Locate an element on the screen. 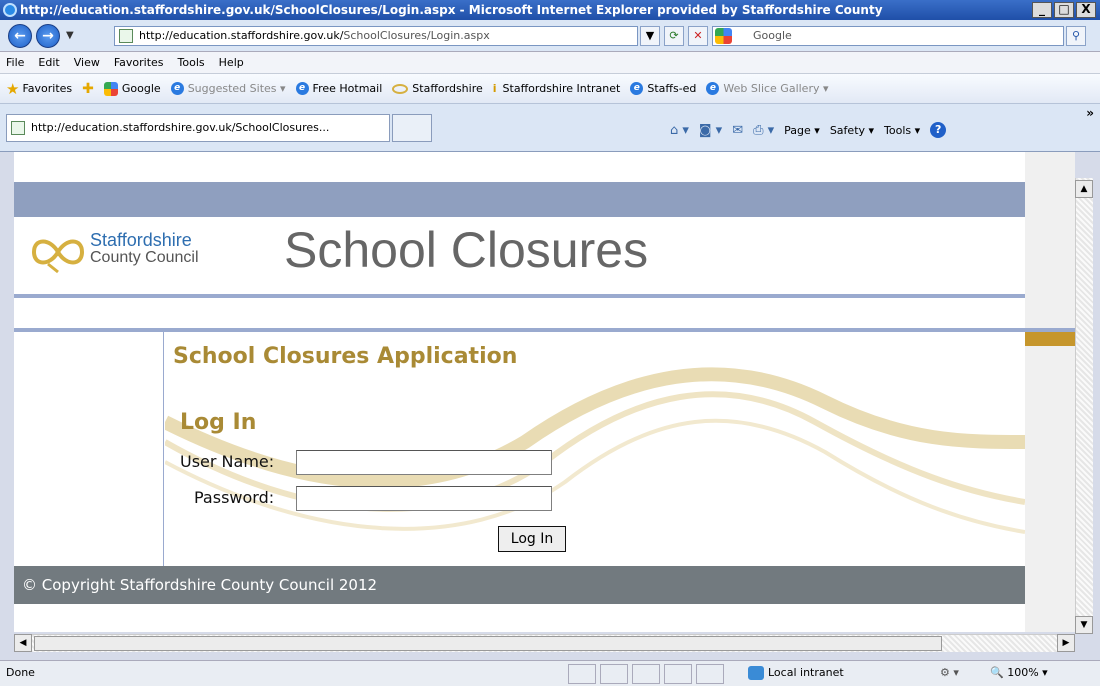 Image resolution: width=1100 pixels, height=686 pixels. search-input: Google is located at coordinates (888, 36).